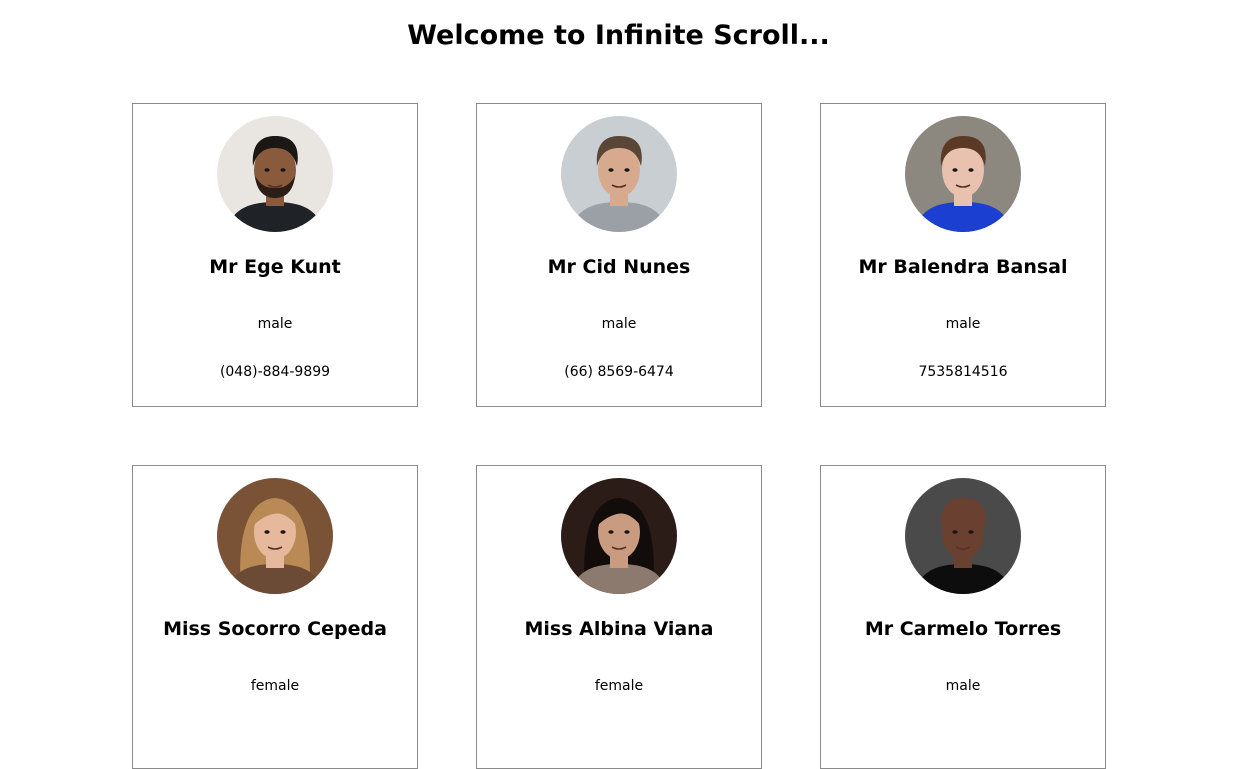  Describe the element at coordinates (275, 267) in the screenshot. I see `user-name: Mr Ege Kunt` at that location.